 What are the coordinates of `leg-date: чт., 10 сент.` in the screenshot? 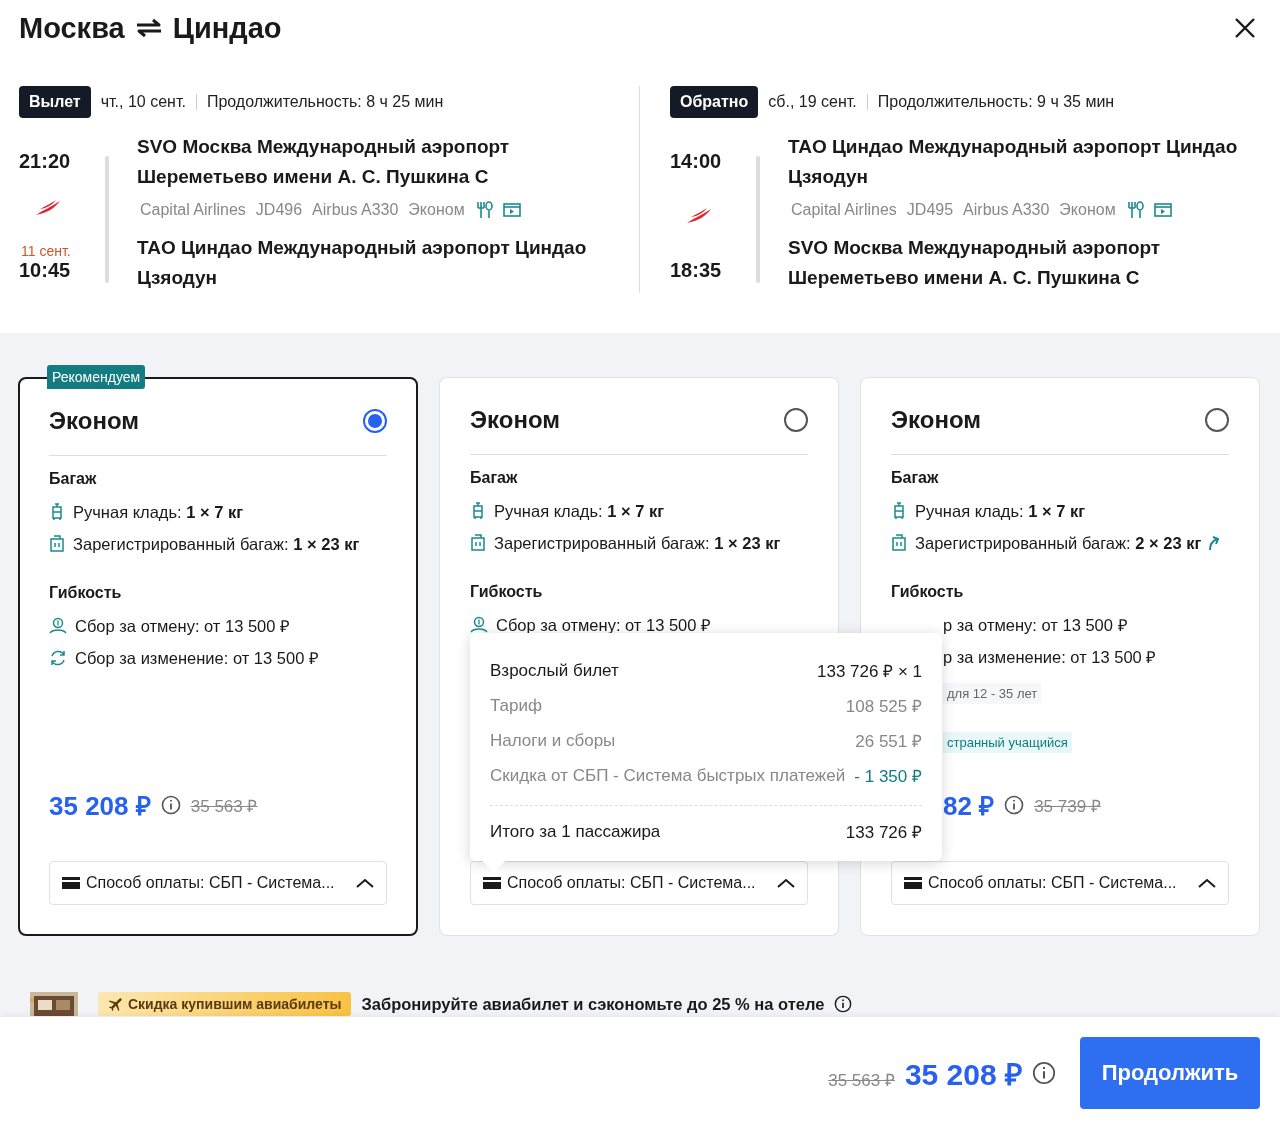 It's located at (143, 102).